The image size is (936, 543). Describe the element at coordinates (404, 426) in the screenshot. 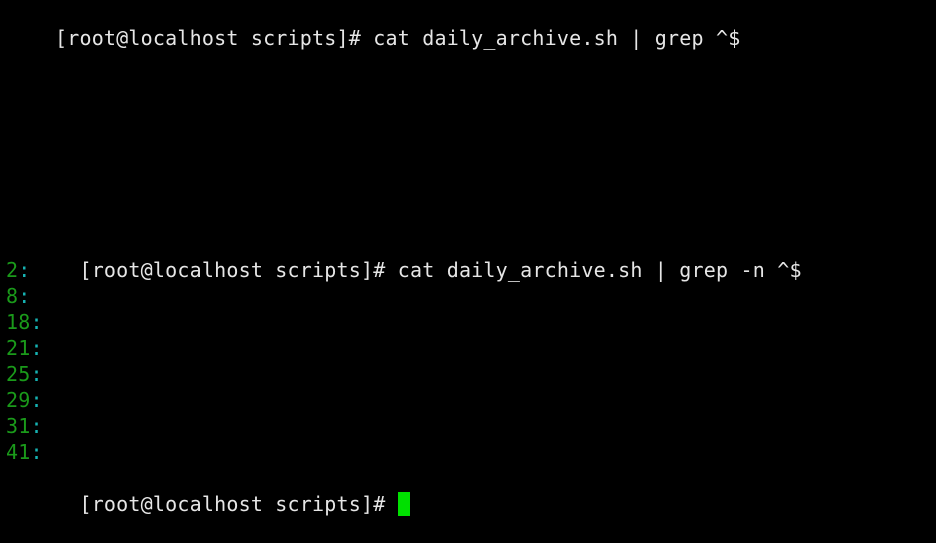

I see `output-line: 31:` at that location.